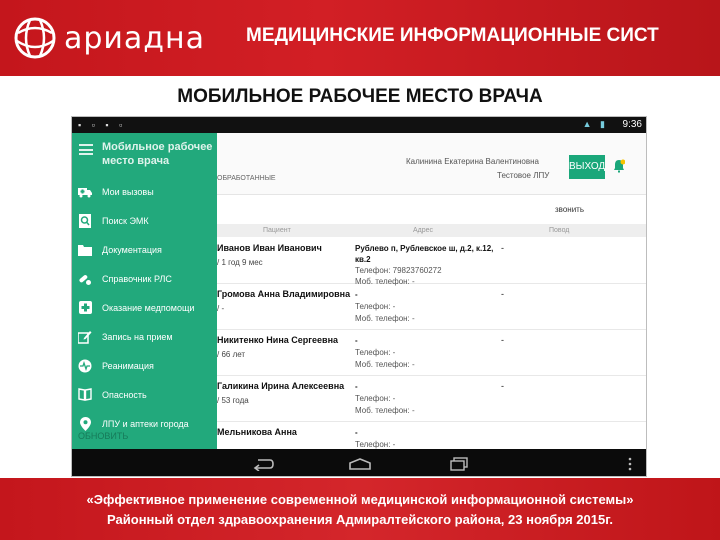 This screenshot has width=720, height=540. Describe the element at coordinates (157, 147) in the screenshot. I see `app-title-line1: Мобильное рабочее` at that location.